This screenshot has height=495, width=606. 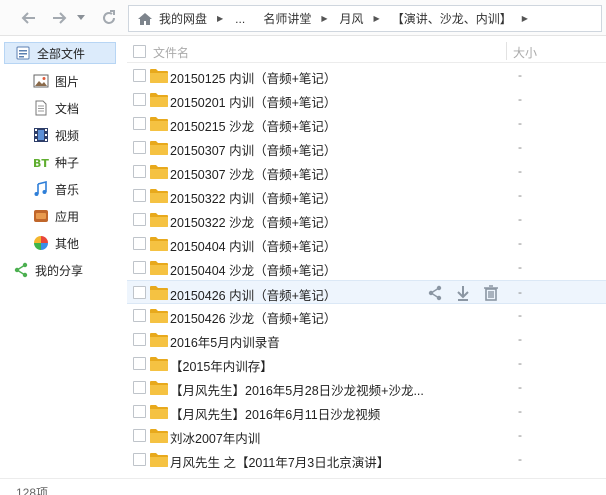 I want to click on table-row: 【2015年内训存】 -, so click(x=366, y=364).